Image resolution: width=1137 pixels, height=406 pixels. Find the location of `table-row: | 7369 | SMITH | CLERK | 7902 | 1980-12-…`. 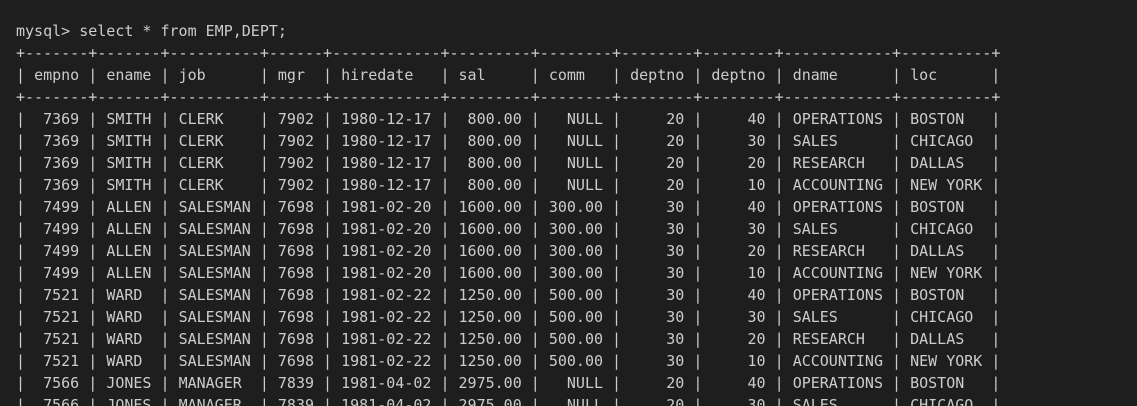

table-row: | 7369 | SMITH | CLERK | 7902 | 1980-12-… is located at coordinates (508, 185).